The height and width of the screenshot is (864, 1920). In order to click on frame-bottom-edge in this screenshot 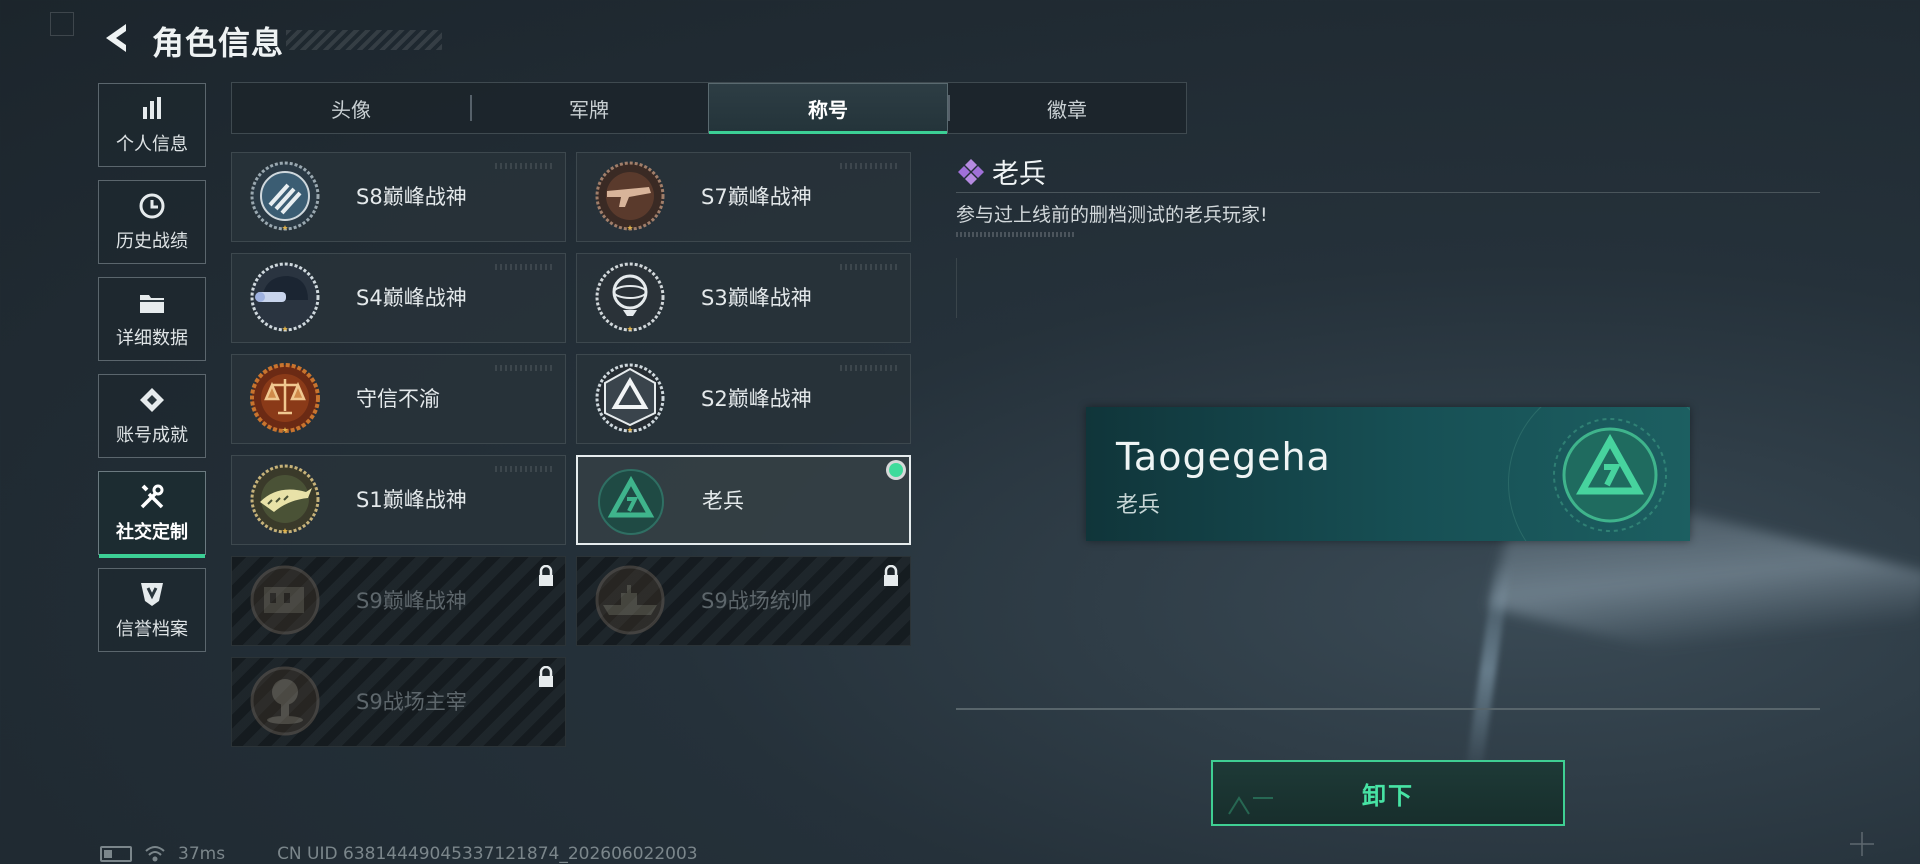, I will do `click(1388, 709)`.